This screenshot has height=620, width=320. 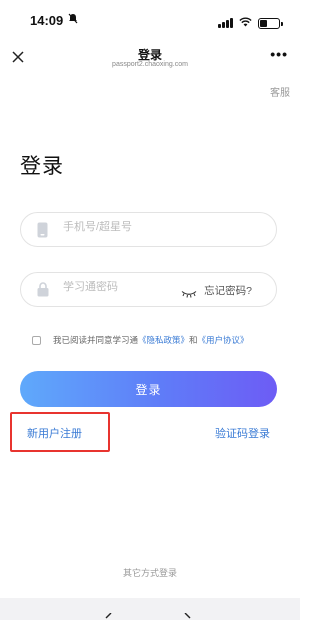 What do you see at coordinates (36, 340) in the screenshot?
I see `agreement-checkbox` at bounding box center [36, 340].